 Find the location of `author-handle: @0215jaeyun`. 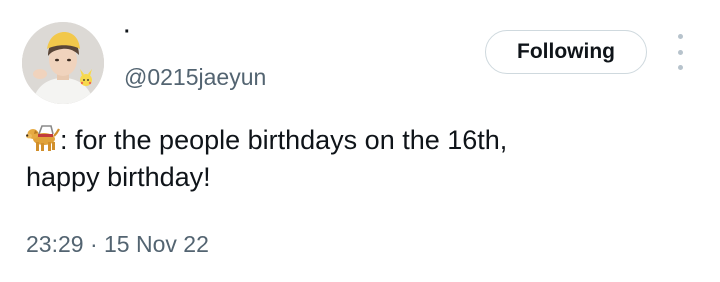

author-handle: @0215jaeyun is located at coordinates (195, 77).